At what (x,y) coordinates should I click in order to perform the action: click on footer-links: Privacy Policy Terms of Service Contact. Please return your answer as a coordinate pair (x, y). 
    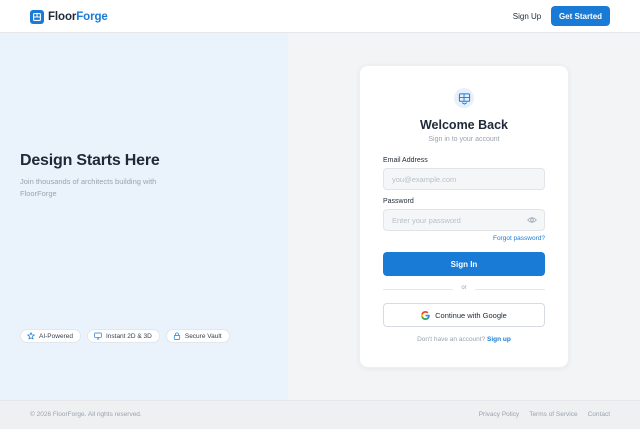
    Looking at the image, I should click on (544, 414).